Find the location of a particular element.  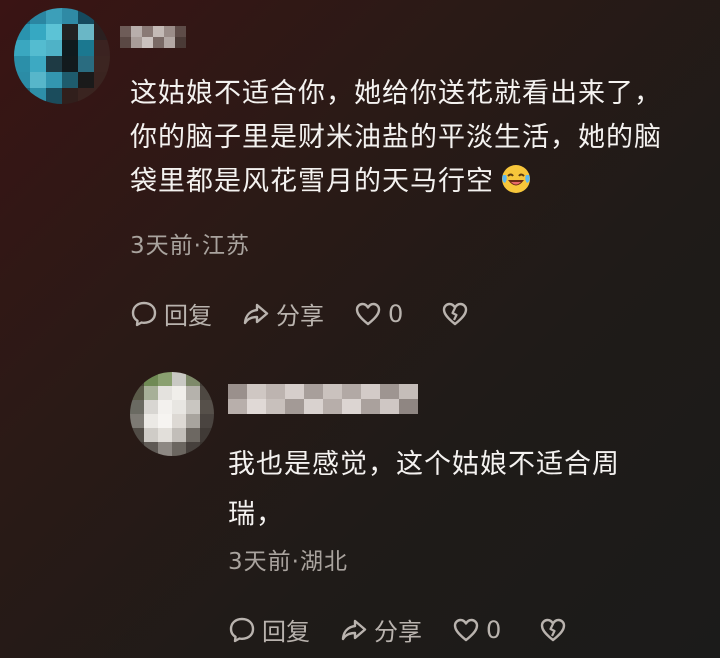

username is located at coordinates (153, 37).